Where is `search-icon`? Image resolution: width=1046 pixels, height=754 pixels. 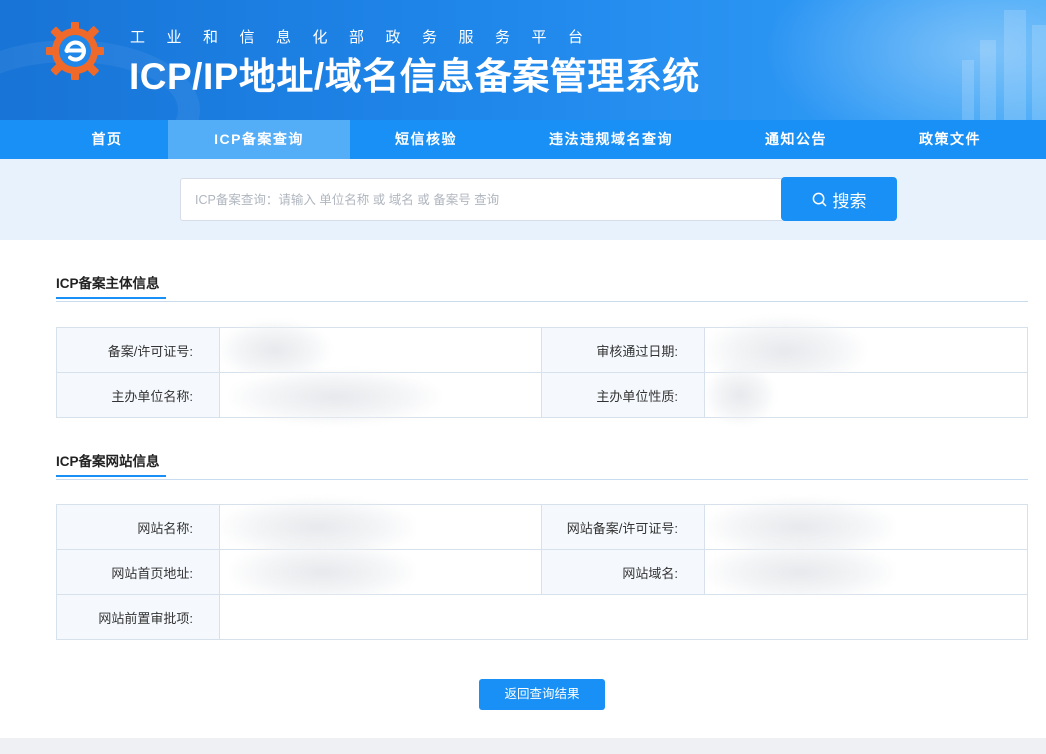
search-icon is located at coordinates (819, 199).